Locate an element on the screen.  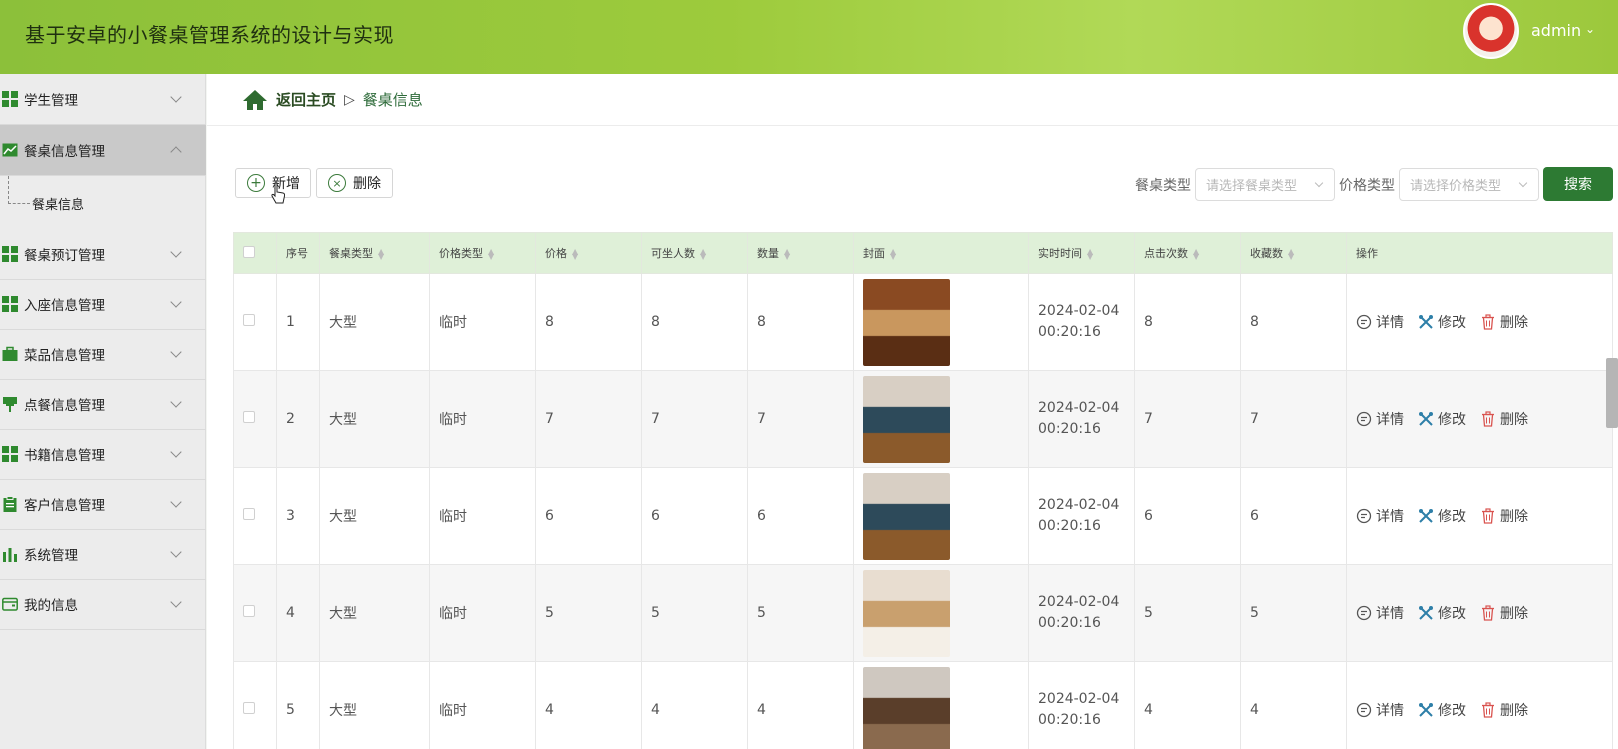
column-header: 封面 ▲ ▼ is located at coordinates (941, 253).